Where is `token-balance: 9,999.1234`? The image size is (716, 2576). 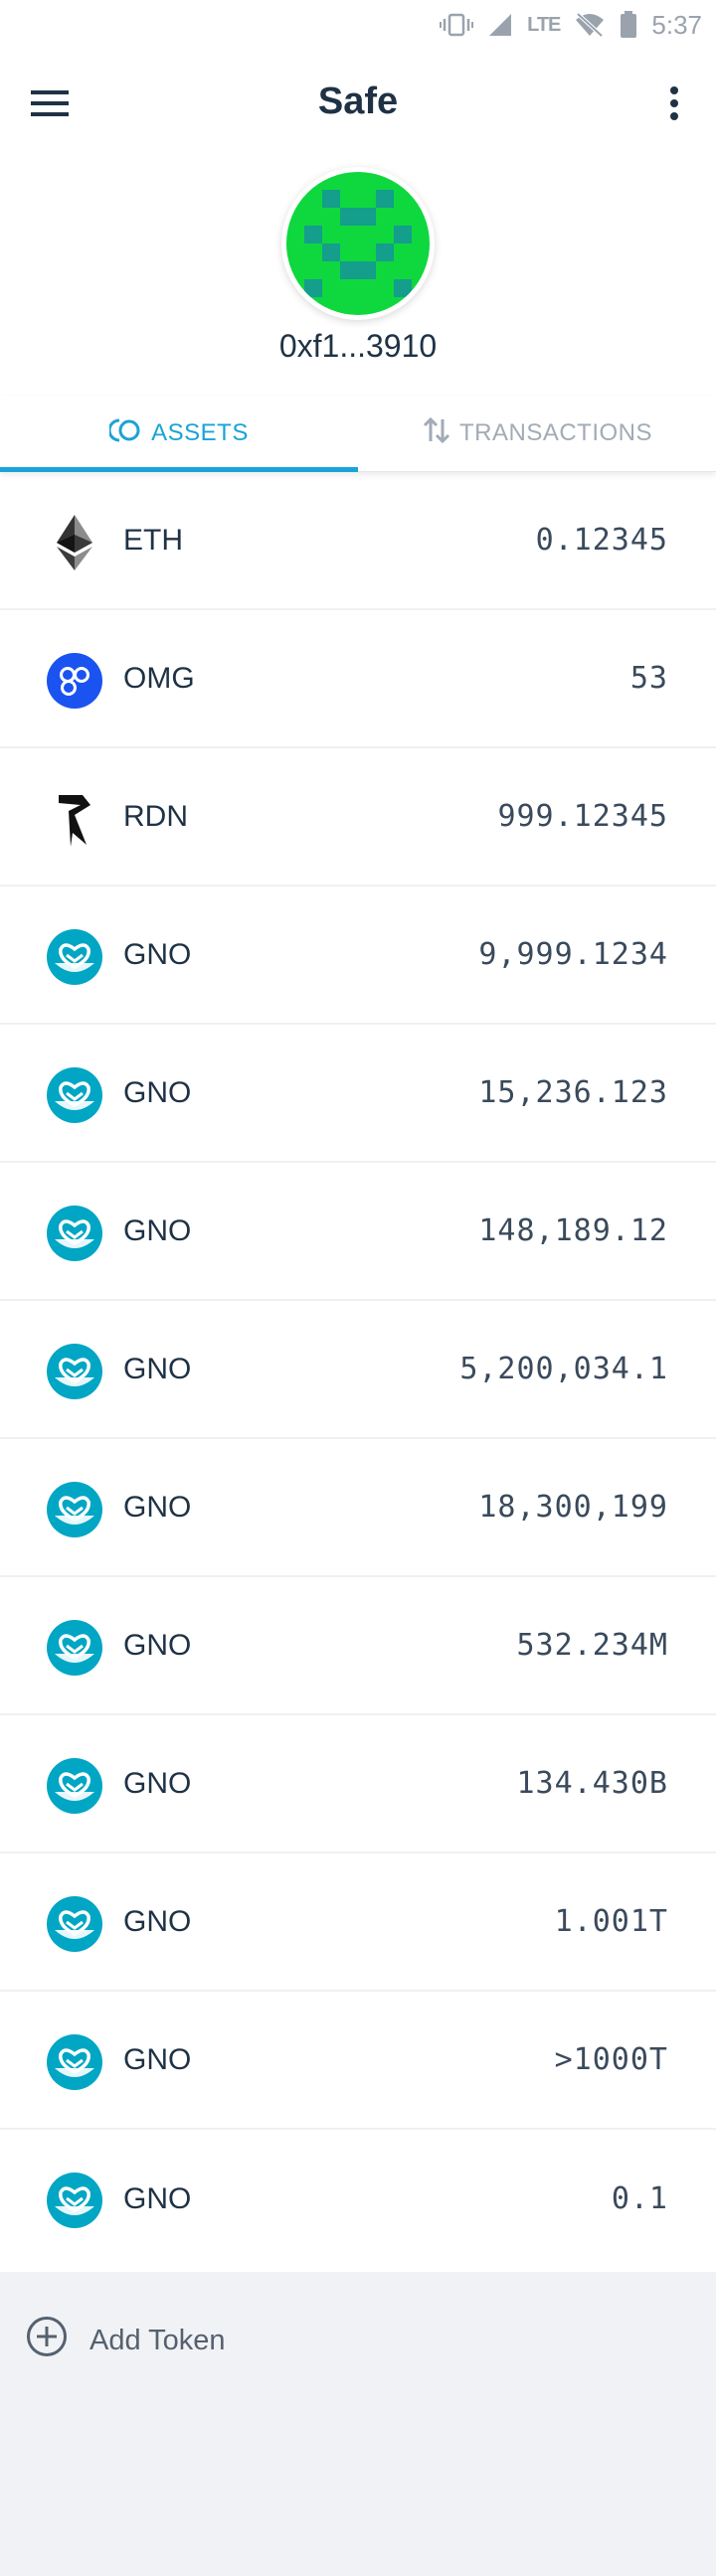
token-balance: 9,999.1234 is located at coordinates (573, 954).